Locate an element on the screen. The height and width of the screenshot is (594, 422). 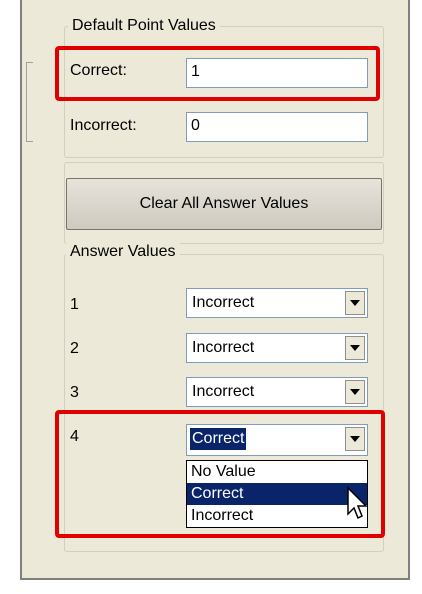
answer-number-1: 1 is located at coordinates (74, 304).